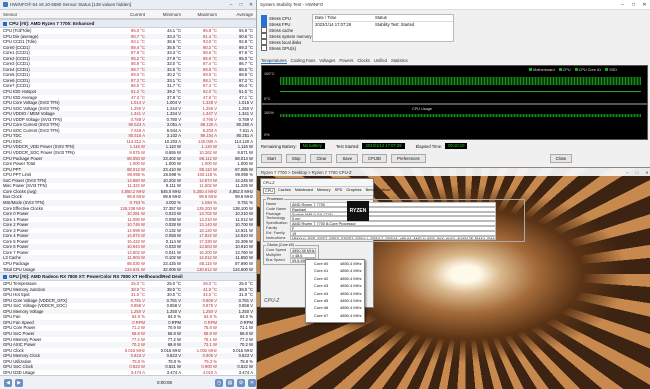  Describe the element at coordinates (321, 158) in the screenshot. I see `clear-button: Clear` at that location.